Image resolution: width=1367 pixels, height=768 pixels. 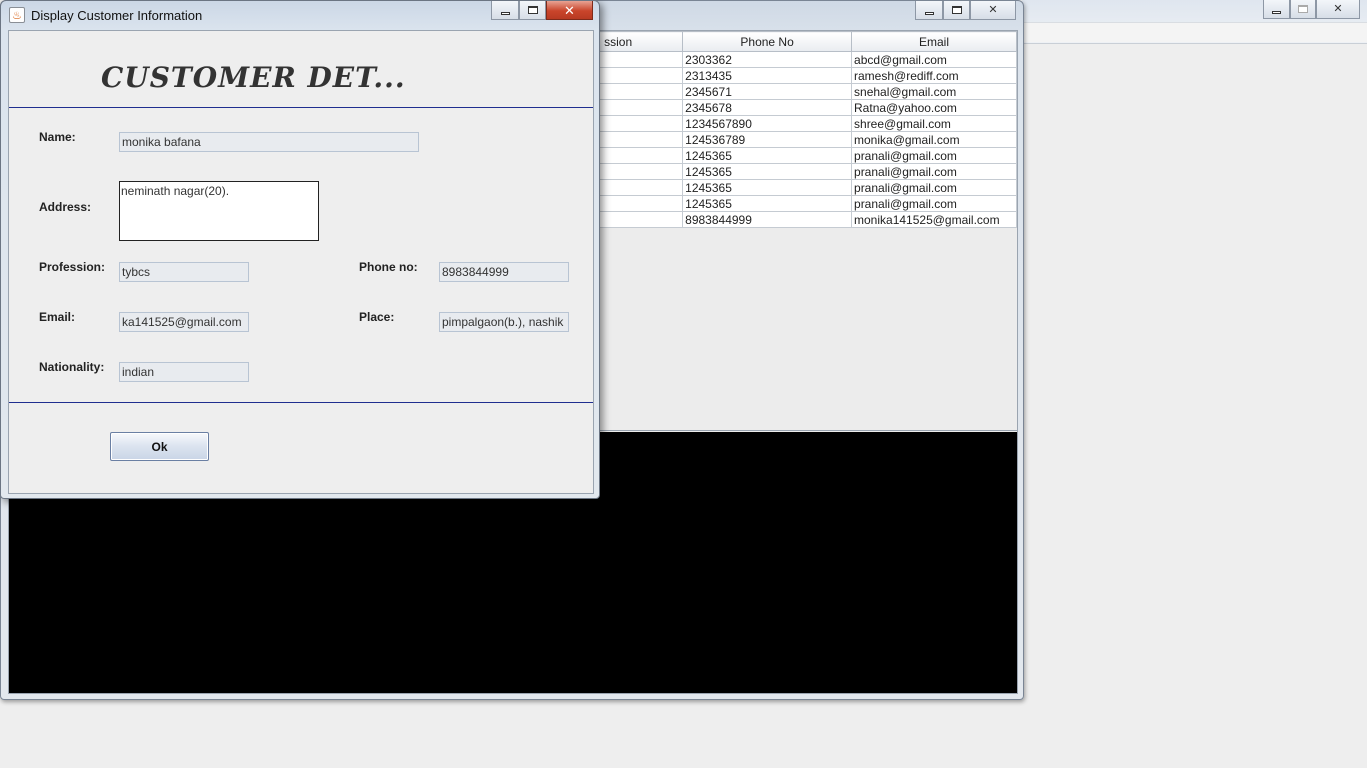 I want to click on cell-email: abcd@gmail.com, so click(x=934, y=59).